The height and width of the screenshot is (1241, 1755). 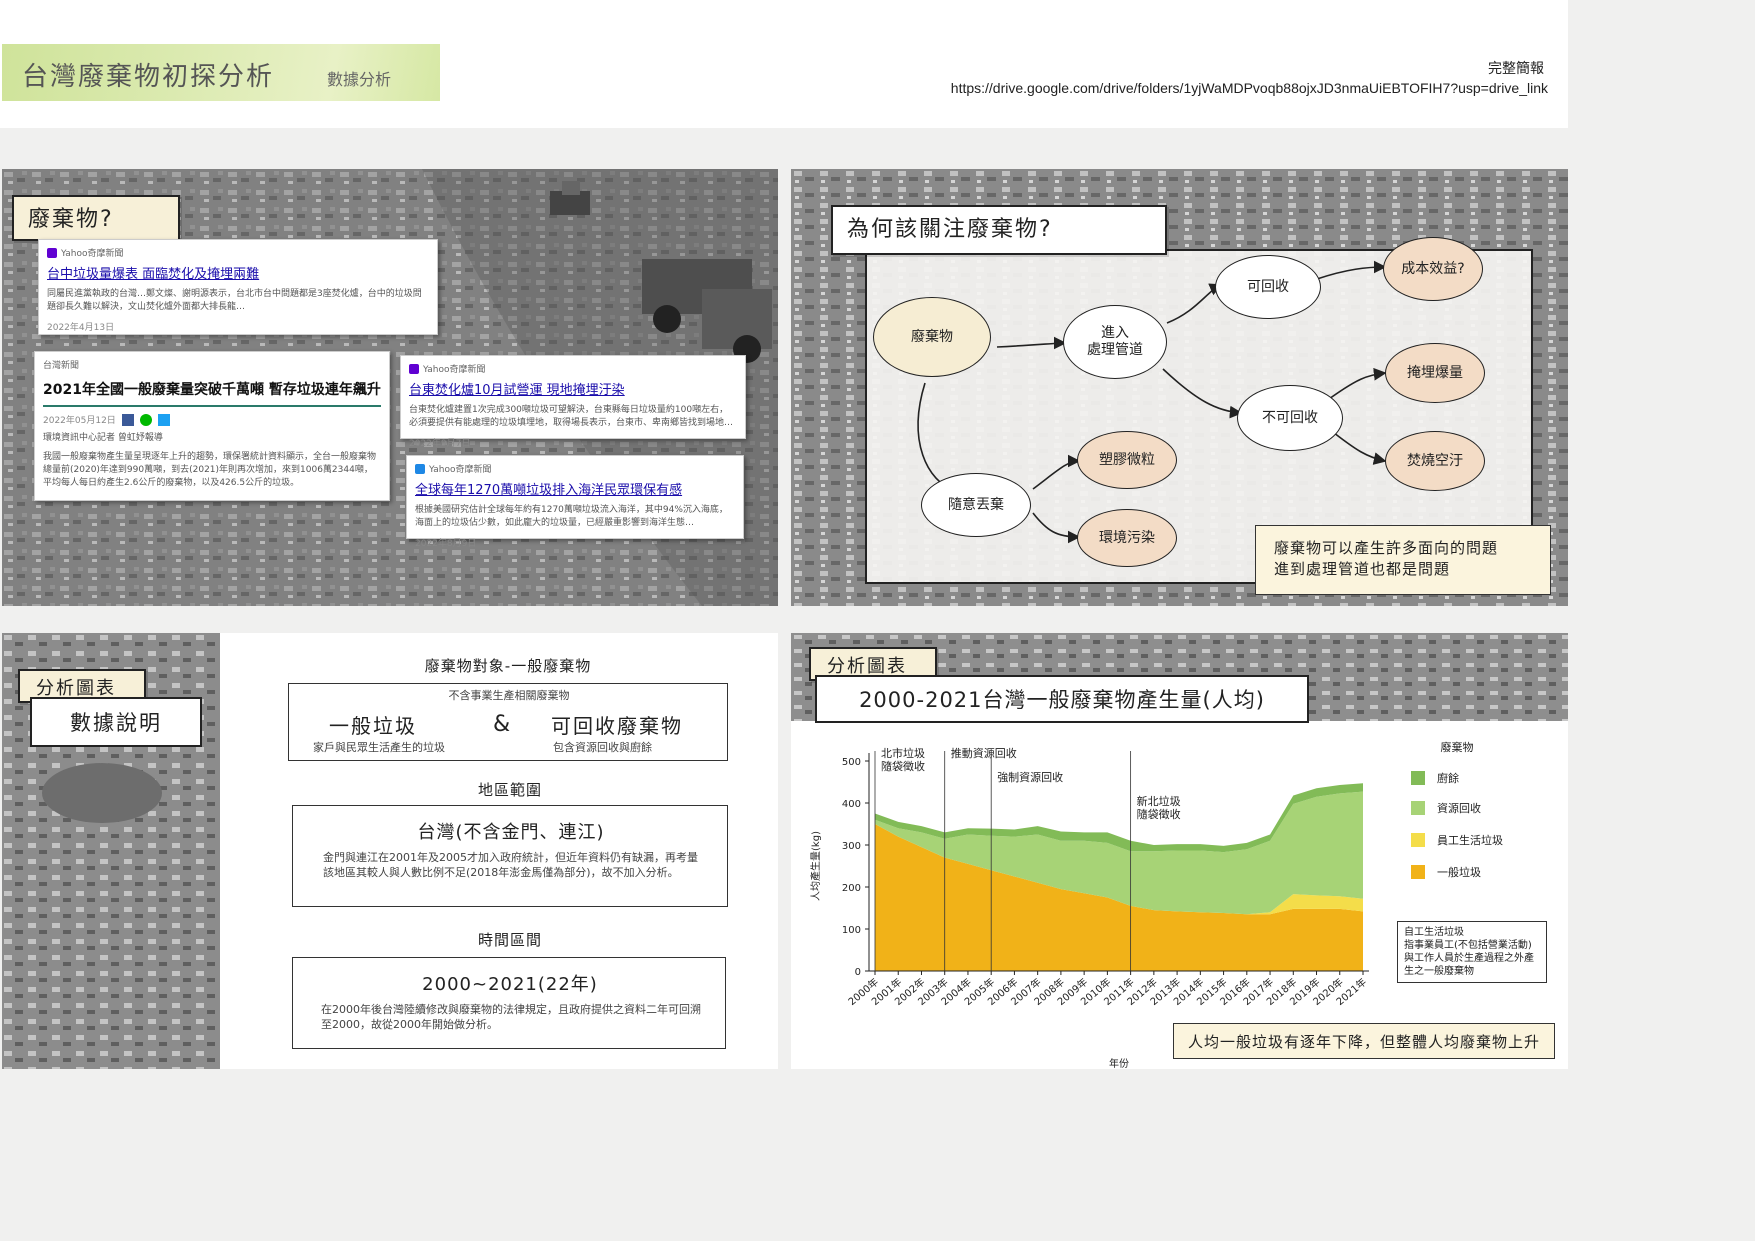 I want to click on node-environmental-pollution: 環境污染, so click(x=1127, y=538).